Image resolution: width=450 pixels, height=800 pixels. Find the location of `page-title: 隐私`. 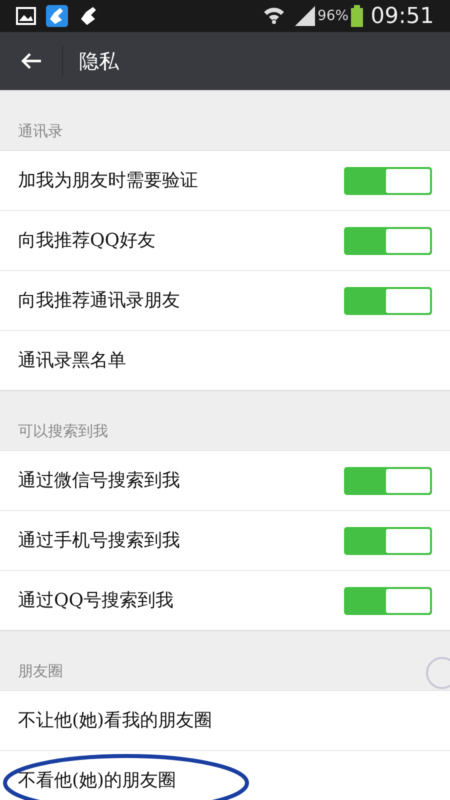

page-title: 隐私 is located at coordinates (99, 61).